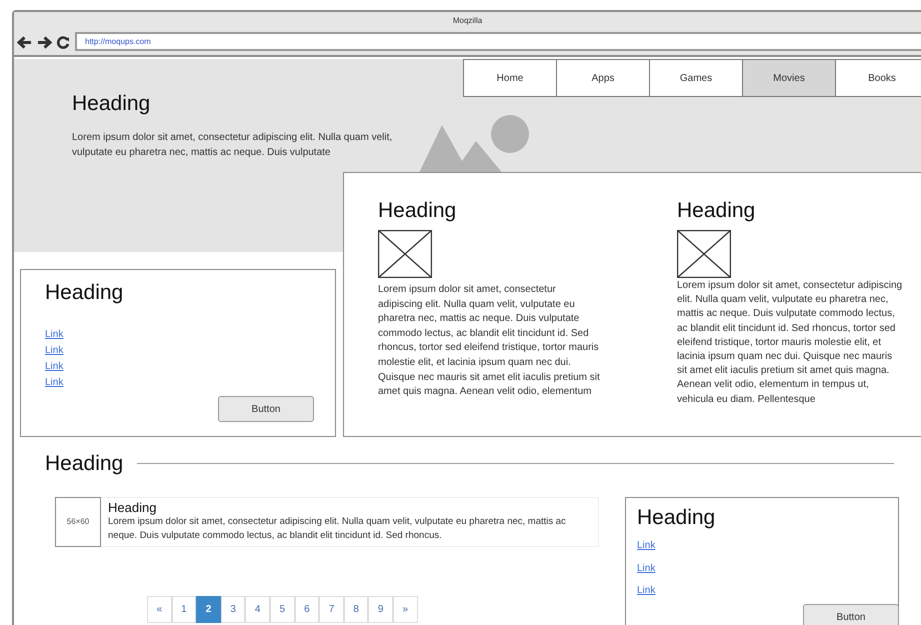 The width and height of the screenshot is (921, 625). I want to click on page-button: 1, so click(184, 609).